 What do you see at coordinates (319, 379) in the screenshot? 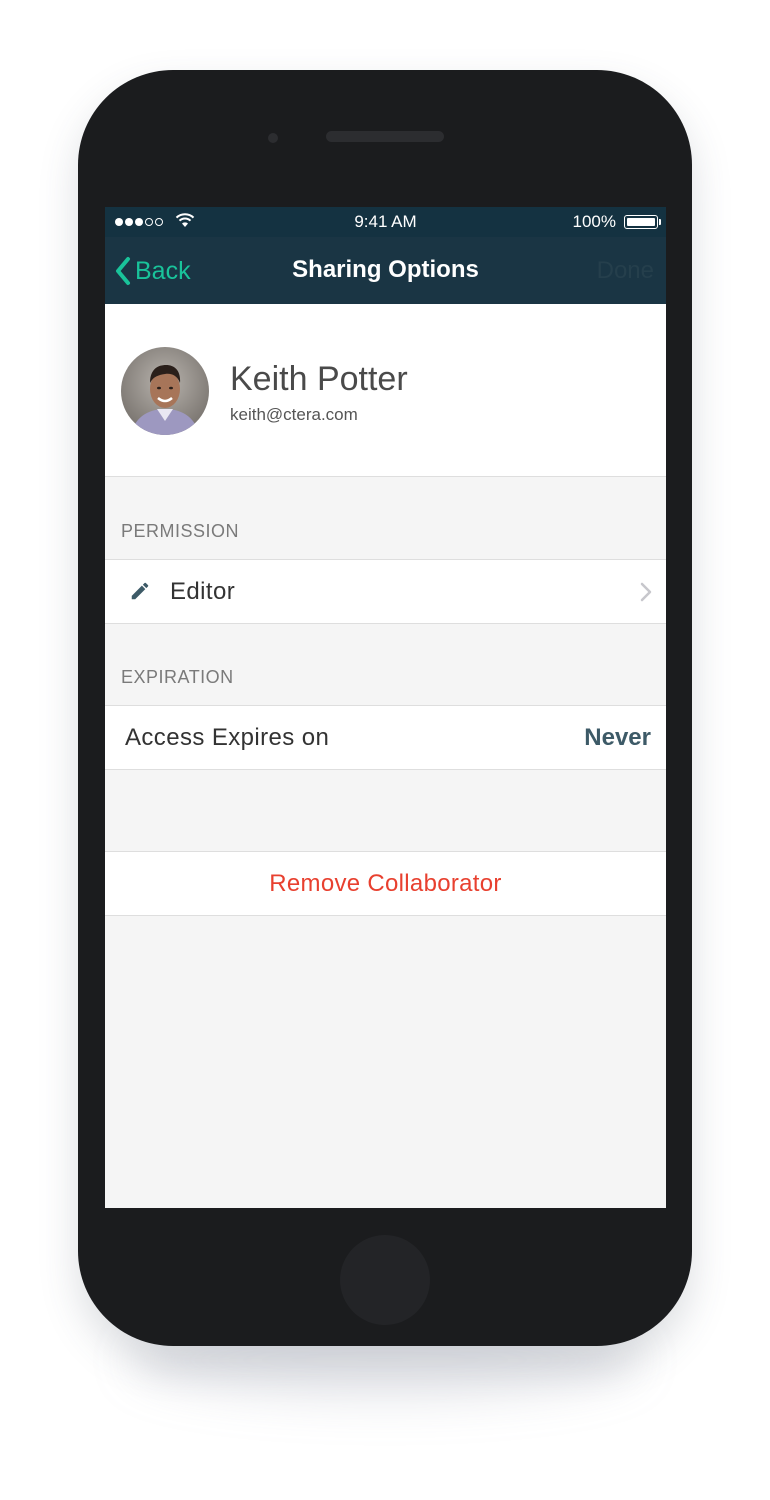
I see `collaborator-name: Keith Potter` at bounding box center [319, 379].